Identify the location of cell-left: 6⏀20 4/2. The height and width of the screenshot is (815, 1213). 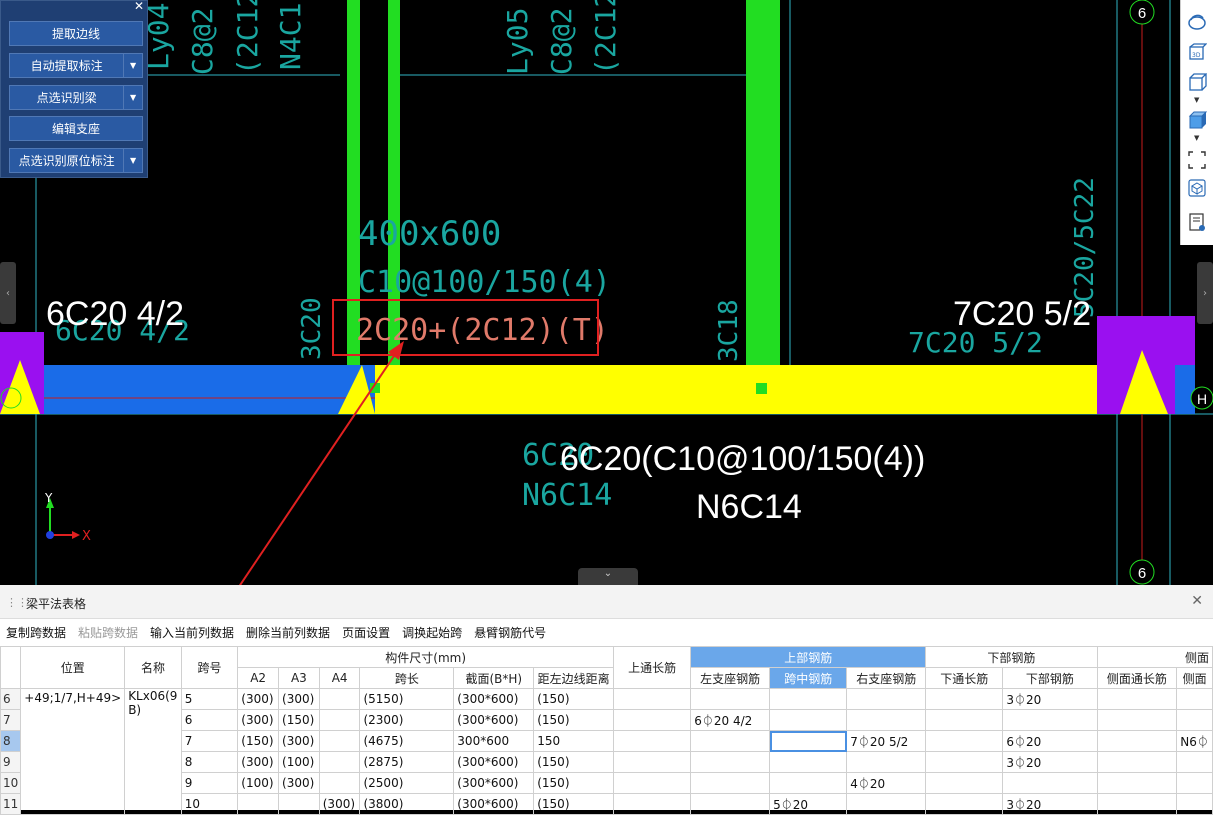
(730, 720).